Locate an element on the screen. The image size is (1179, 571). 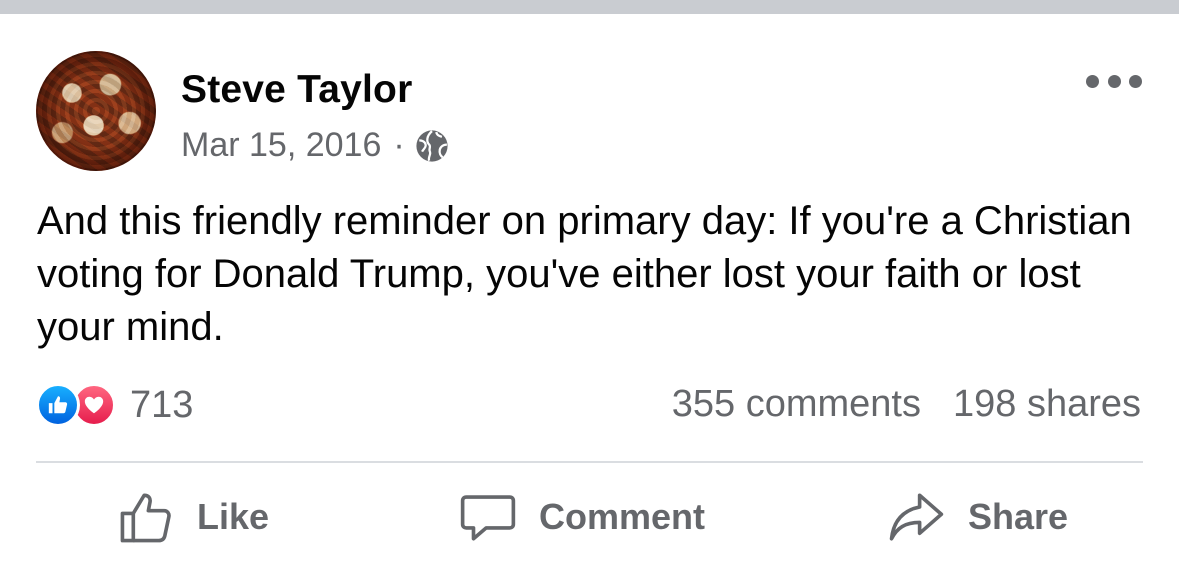
engagement-stats: 355 comments 198 shares is located at coordinates (906, 404).